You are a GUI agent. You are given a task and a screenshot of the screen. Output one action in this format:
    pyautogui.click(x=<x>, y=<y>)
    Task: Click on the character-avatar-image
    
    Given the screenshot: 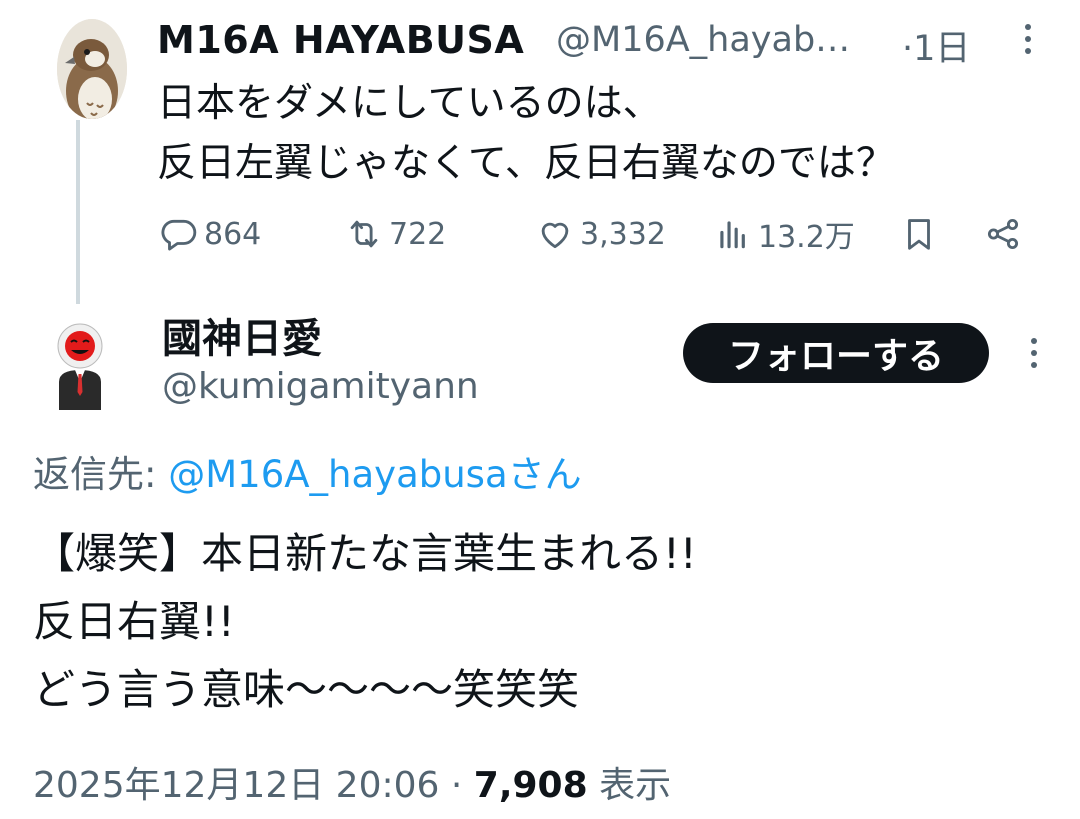 What is the action you would take?
    pyautogui.click(x=80, y=366)
    